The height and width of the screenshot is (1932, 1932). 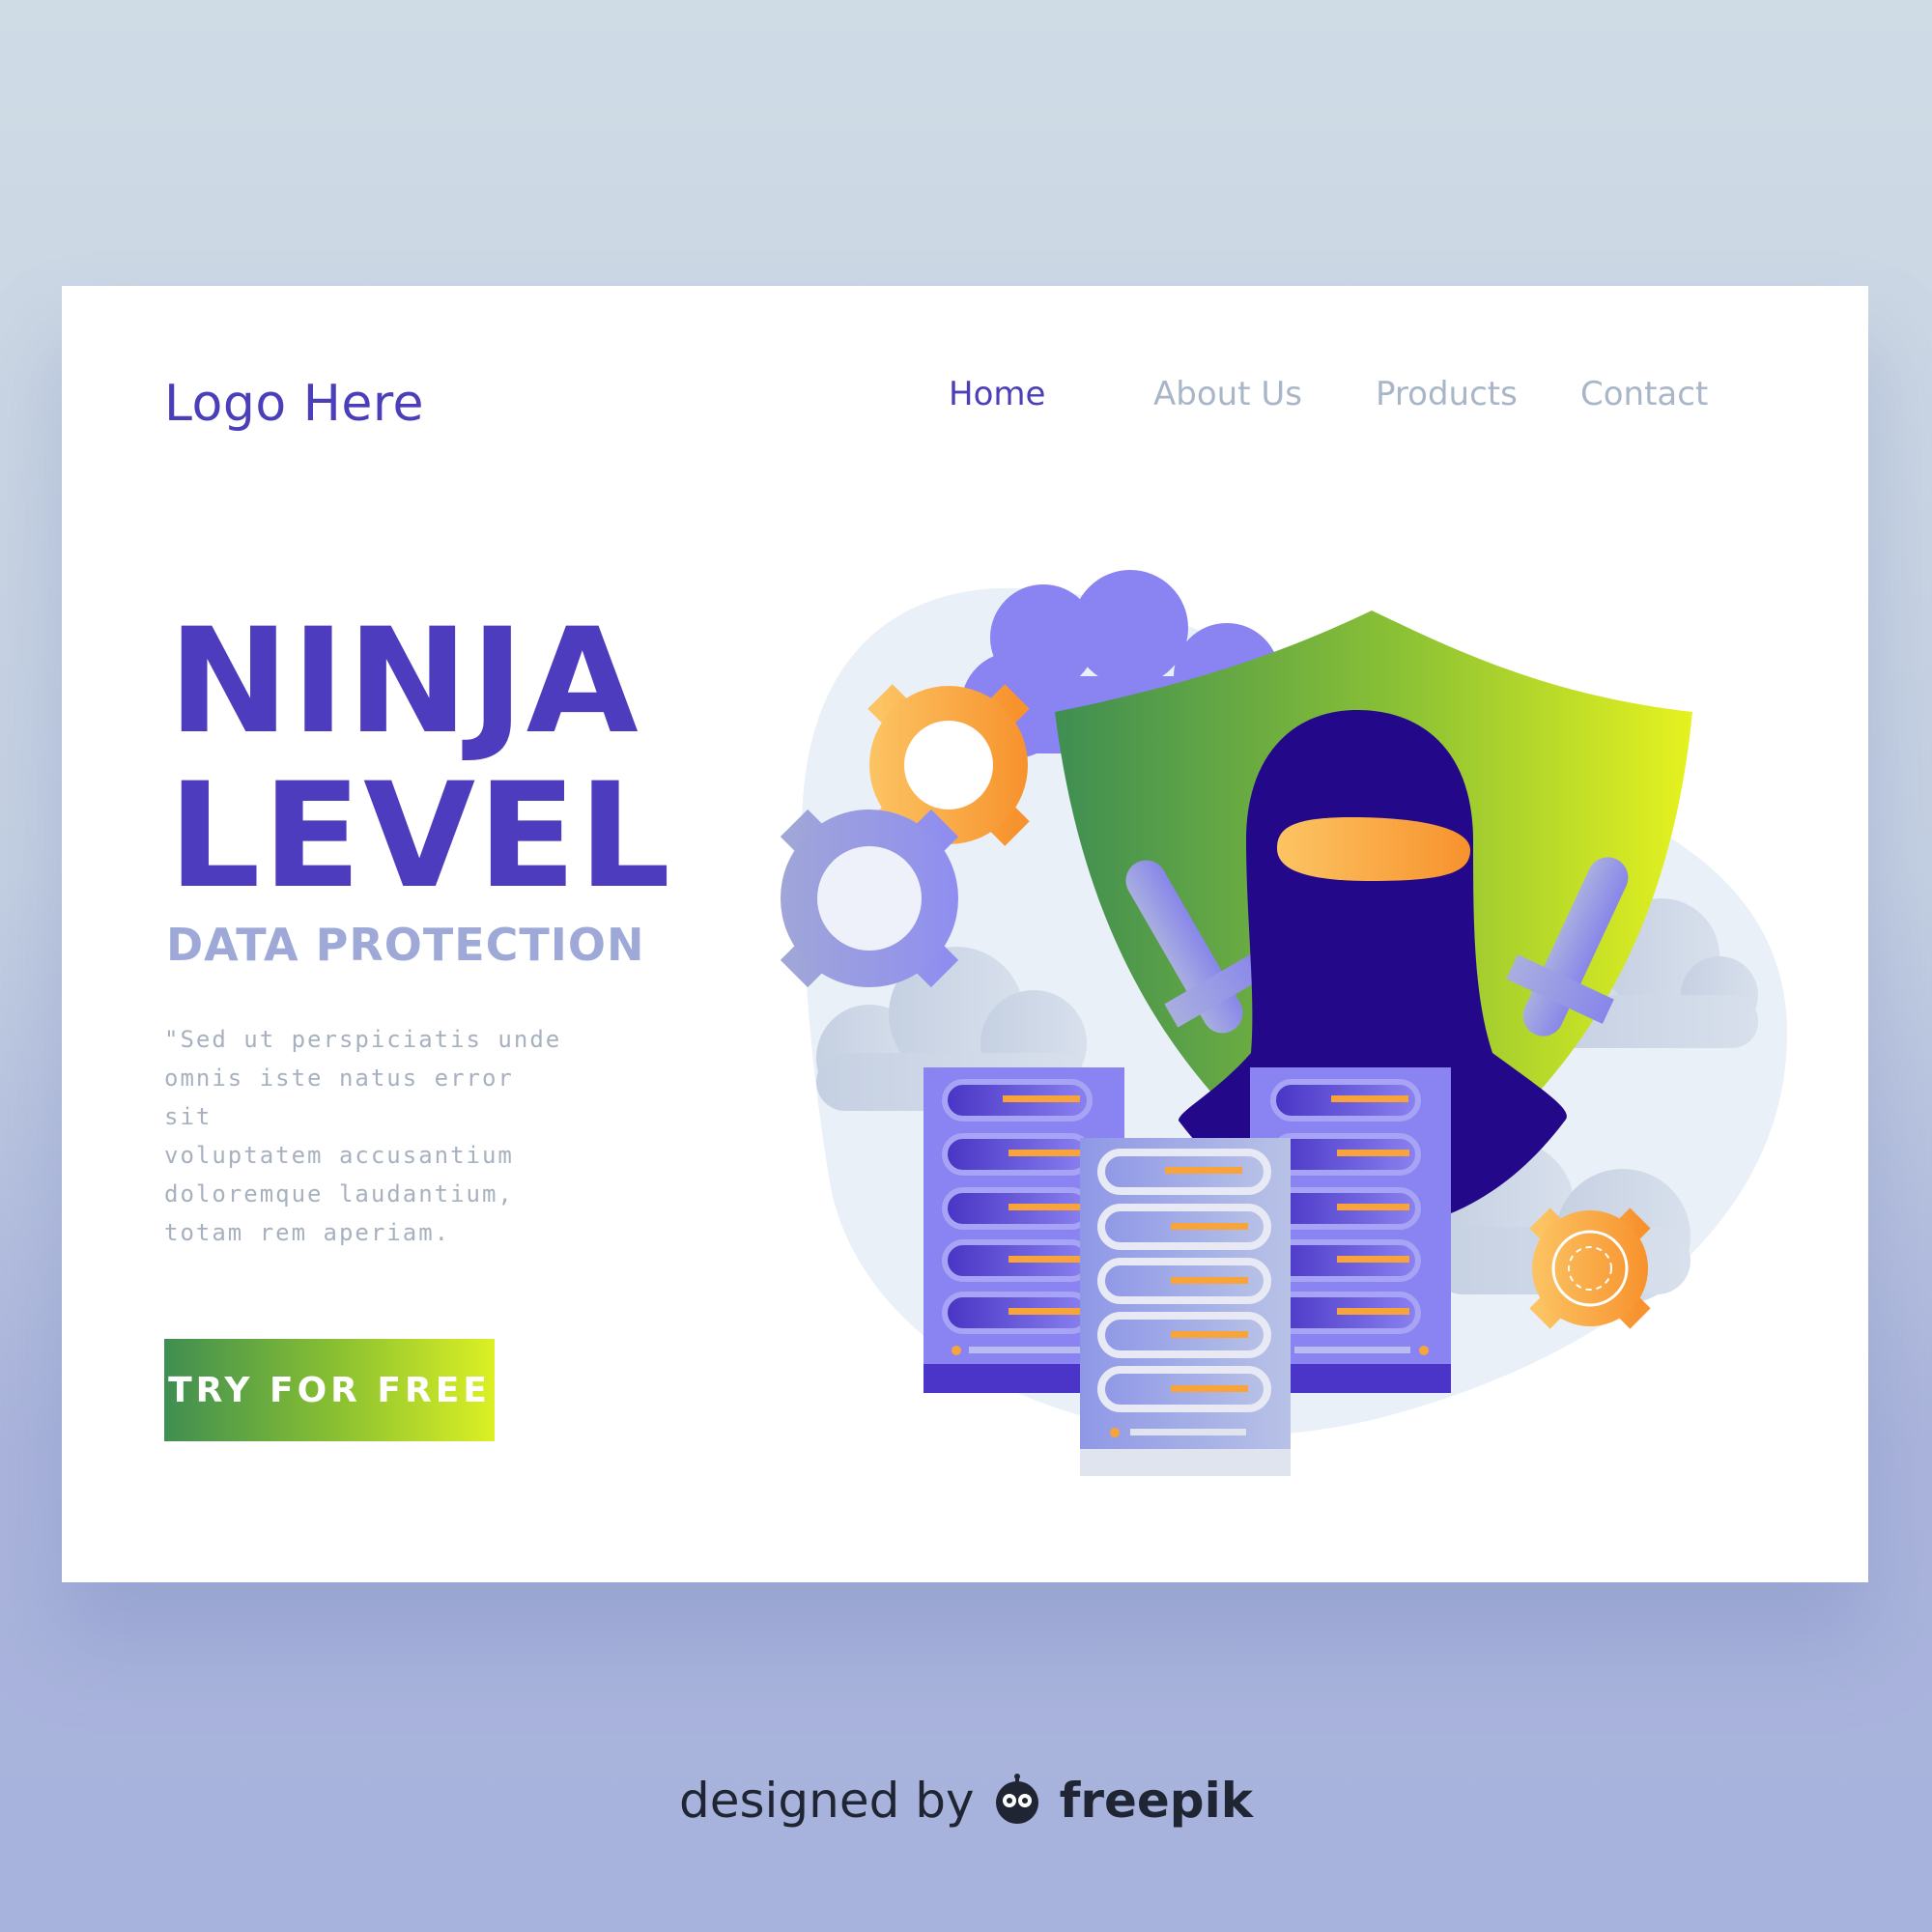 What do you see at coordinates (1156, 1801) in the screenshot?
I see `credit-brand: freepik` at bounding box center [1156, 1801].